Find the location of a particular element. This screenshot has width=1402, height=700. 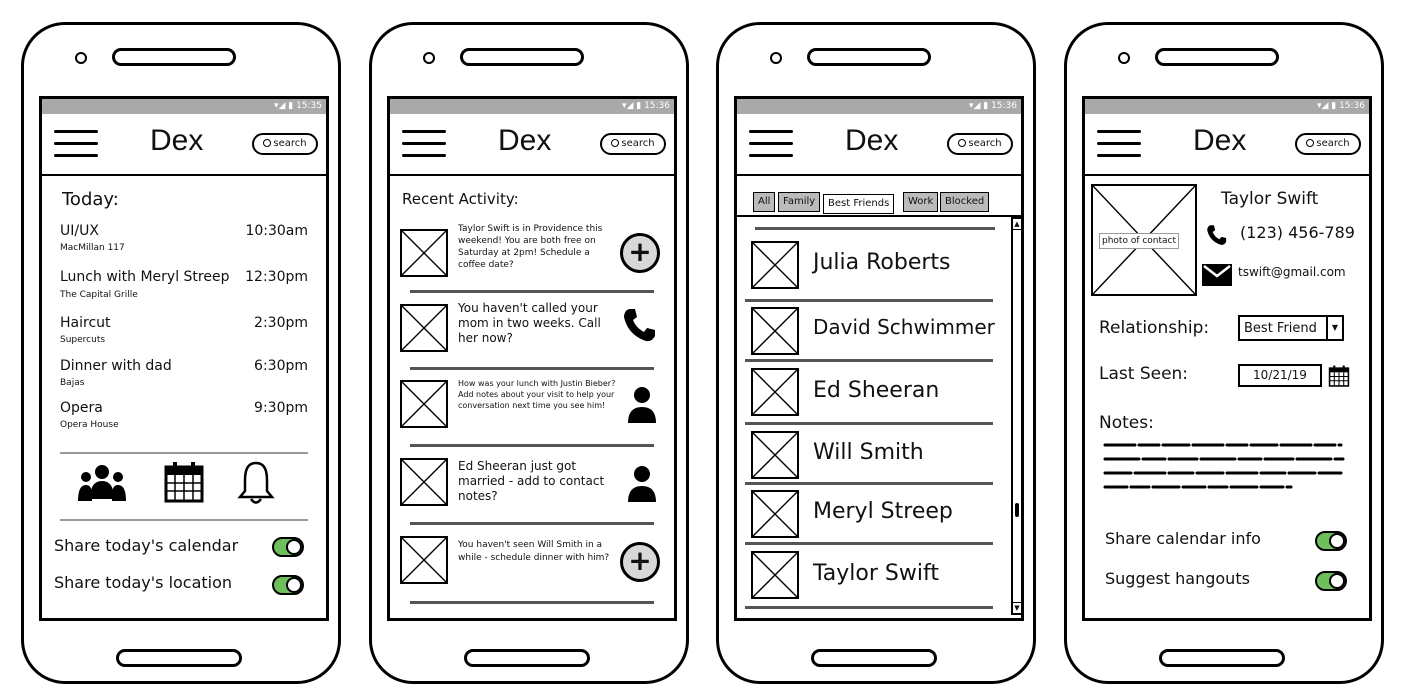

event-title: Dinner with dad is located at coordinates (116, 366).